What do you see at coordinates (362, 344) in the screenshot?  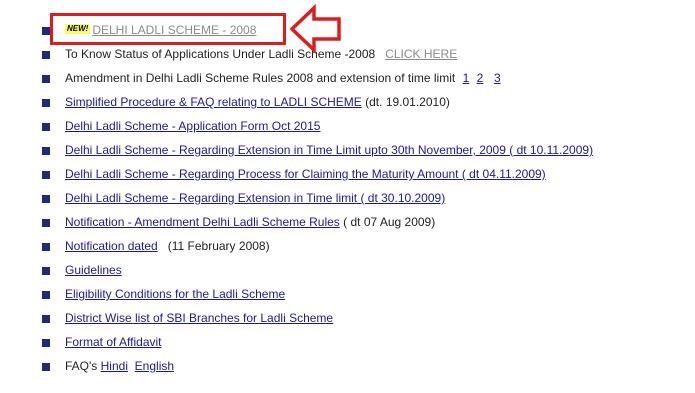 I see `list-item: Format of Affidavit` at bounding box center [362, 344].